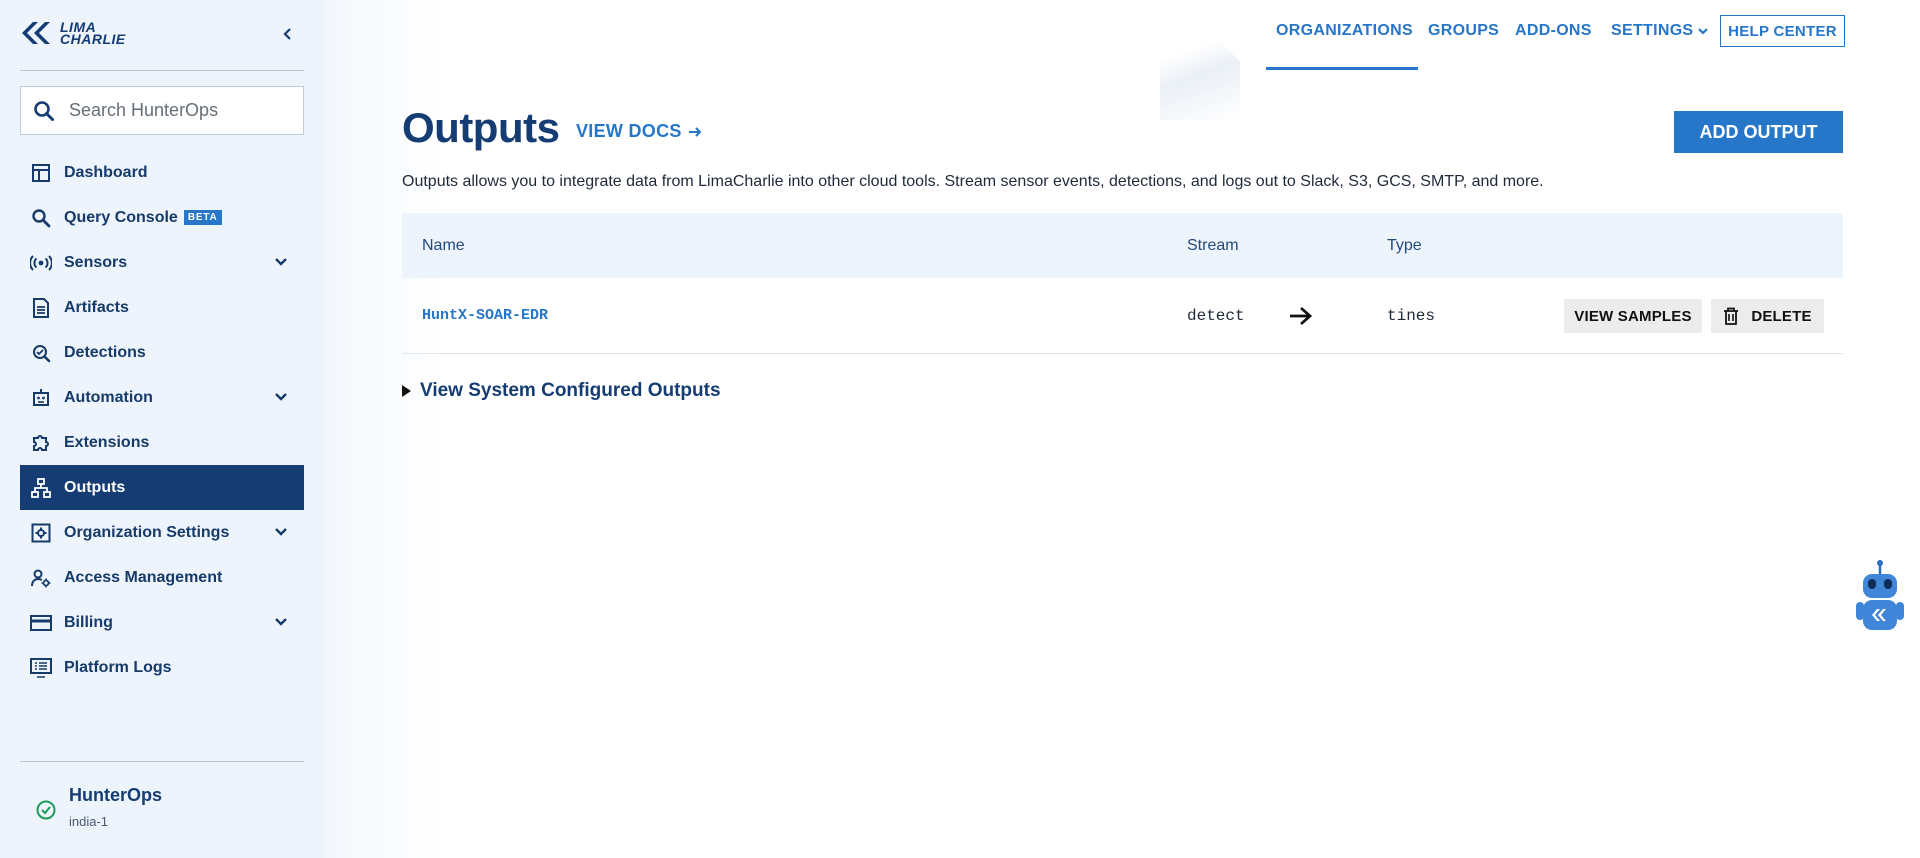  Describe the element at coordinates (143, 577) in the screenshot. I see `sidebar-item-label: Access Management` at that location.